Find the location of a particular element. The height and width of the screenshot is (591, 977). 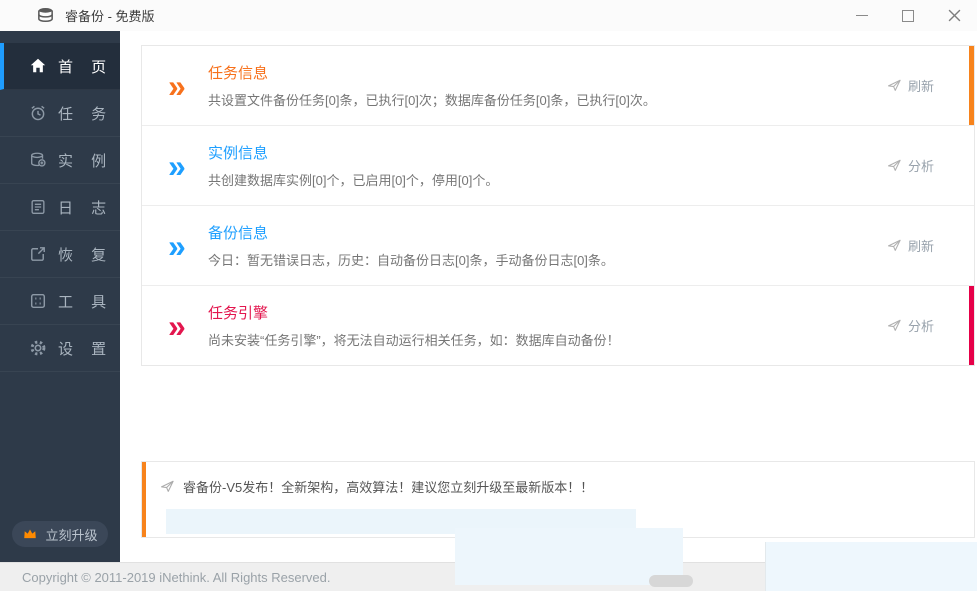

card-text: 实例信息 共创建数据库实例[0]个，已启用[0]个，停用[0]个。 is located at coordinates (547, 165).